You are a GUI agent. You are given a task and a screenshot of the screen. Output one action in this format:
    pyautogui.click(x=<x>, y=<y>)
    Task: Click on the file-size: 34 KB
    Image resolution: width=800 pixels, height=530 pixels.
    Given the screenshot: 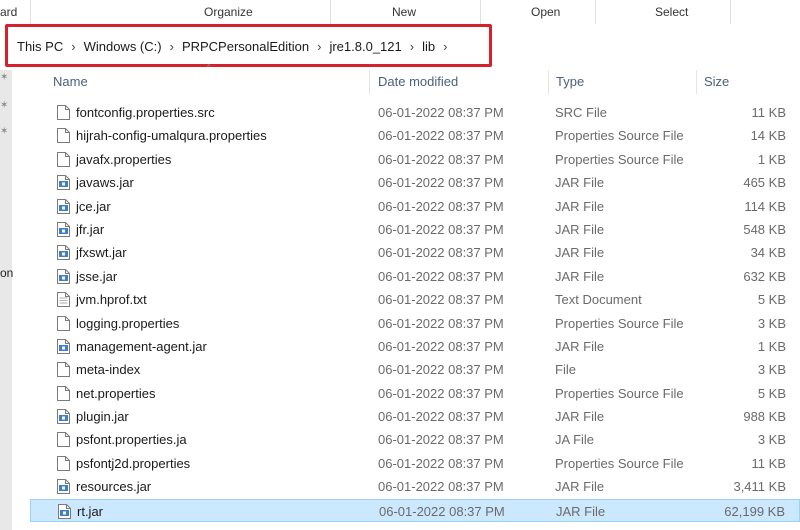 What is the action you would take?
    pyautogui.click(x=768, y=253)
    